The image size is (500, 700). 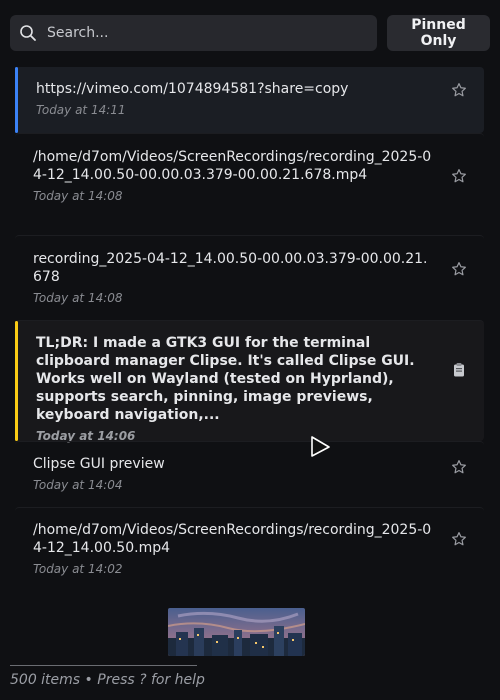 What do you see at coordinates (16, 100) in the screenshot?
I see `selection-indicator` at bounding box center [16, 100].